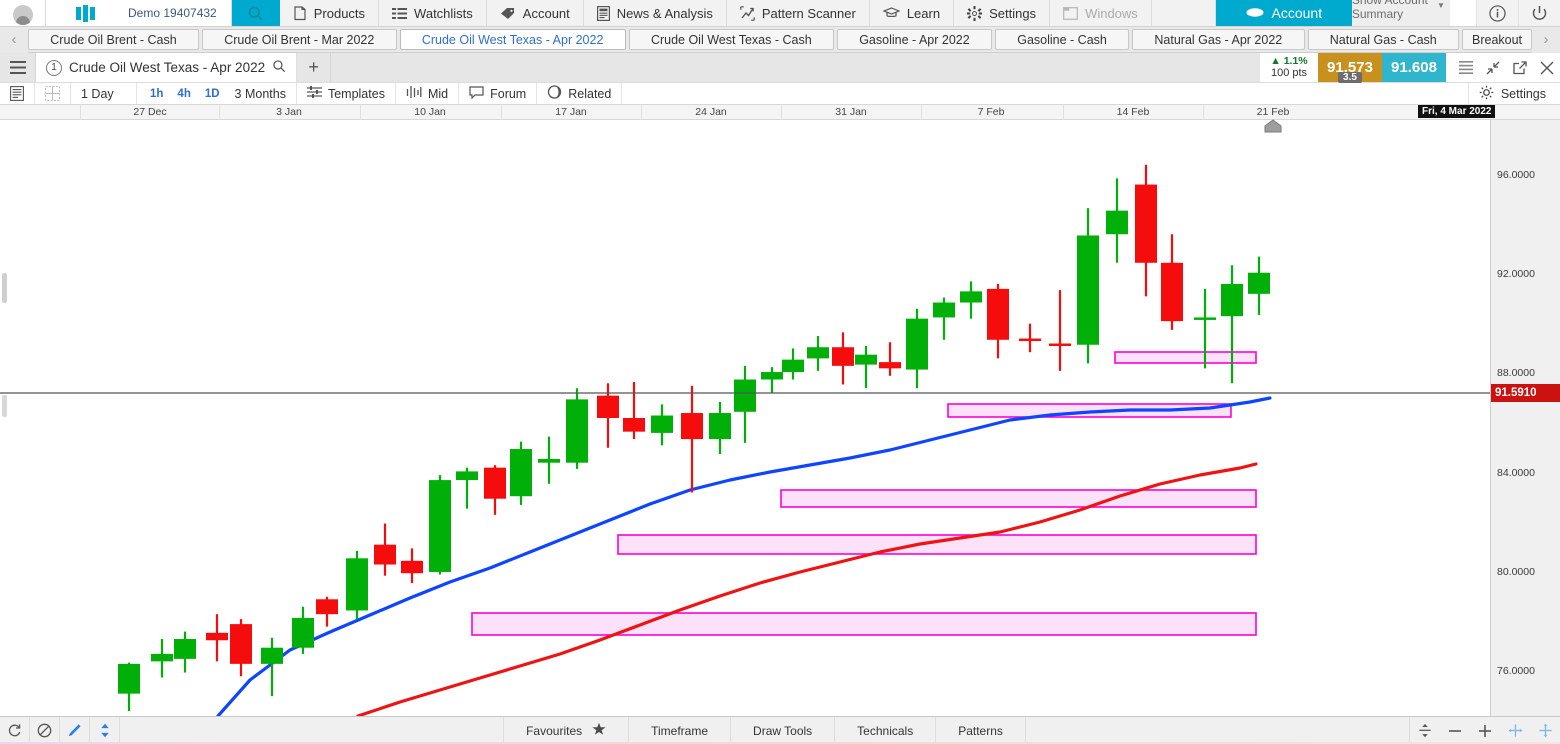 The height and width of the screenshot is (744, 1560). What do you see at coordinates (680, 730) in the screenshot?
I see `timeframe-button: Timeframe` at bounding box center [680, 730].